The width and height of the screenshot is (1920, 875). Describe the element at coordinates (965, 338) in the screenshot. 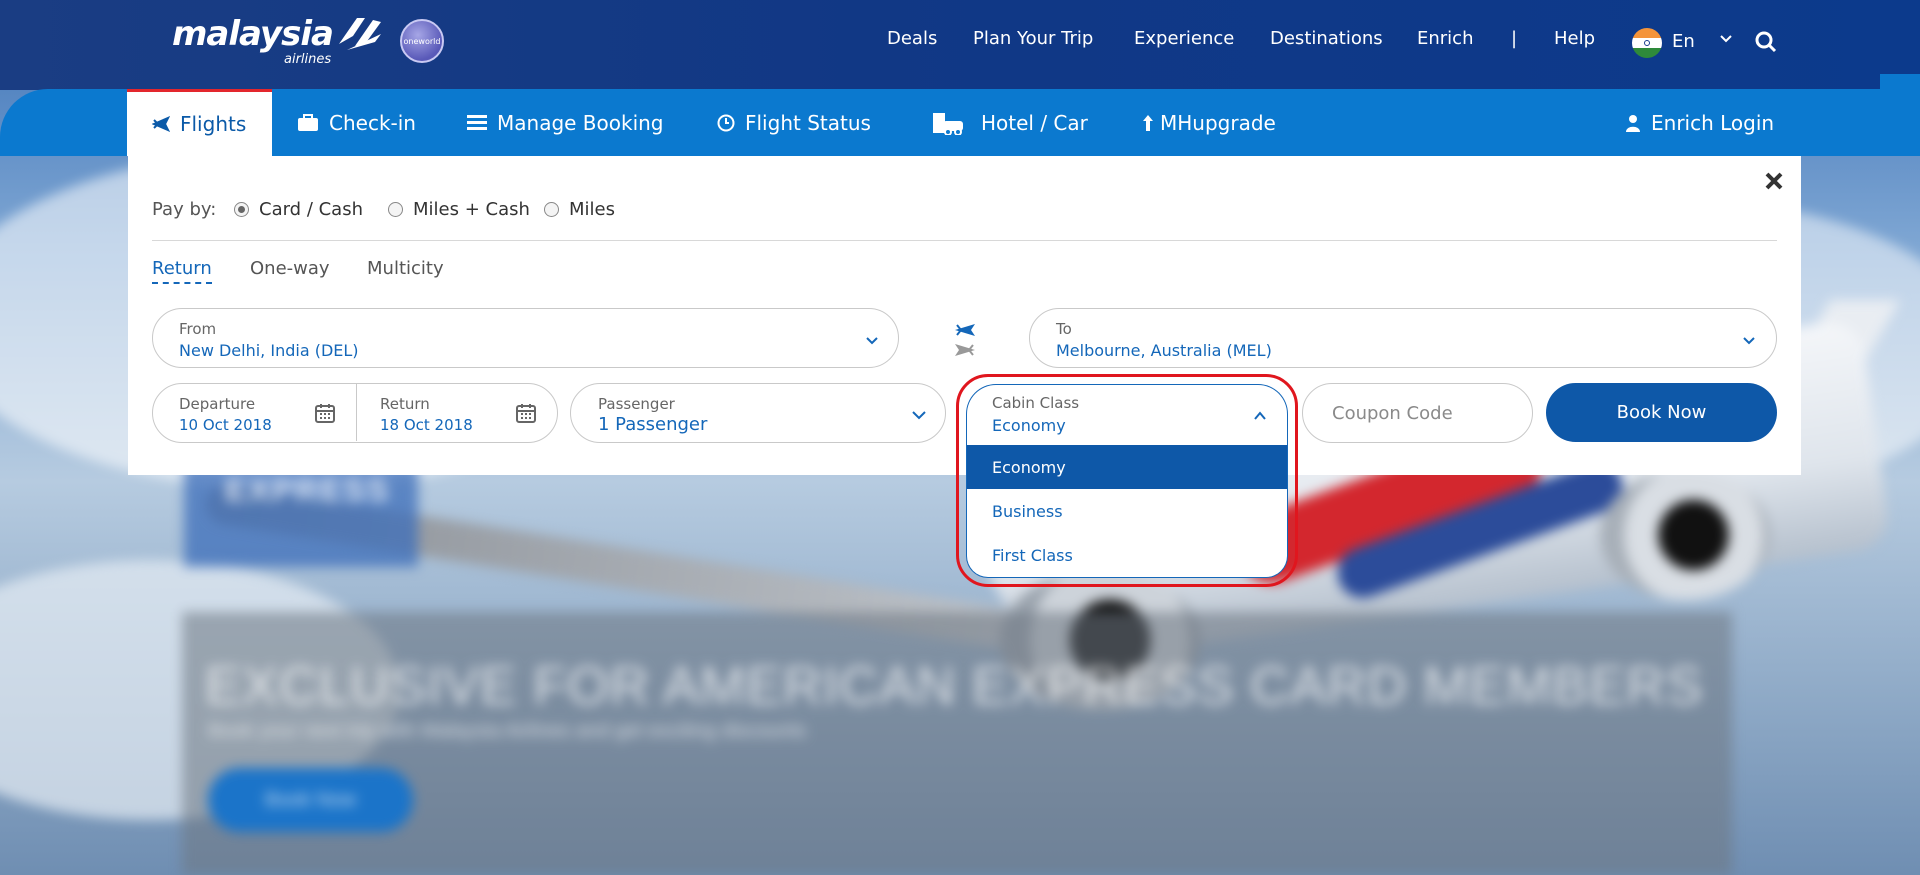

I see `swap-planes-icon` at that location.